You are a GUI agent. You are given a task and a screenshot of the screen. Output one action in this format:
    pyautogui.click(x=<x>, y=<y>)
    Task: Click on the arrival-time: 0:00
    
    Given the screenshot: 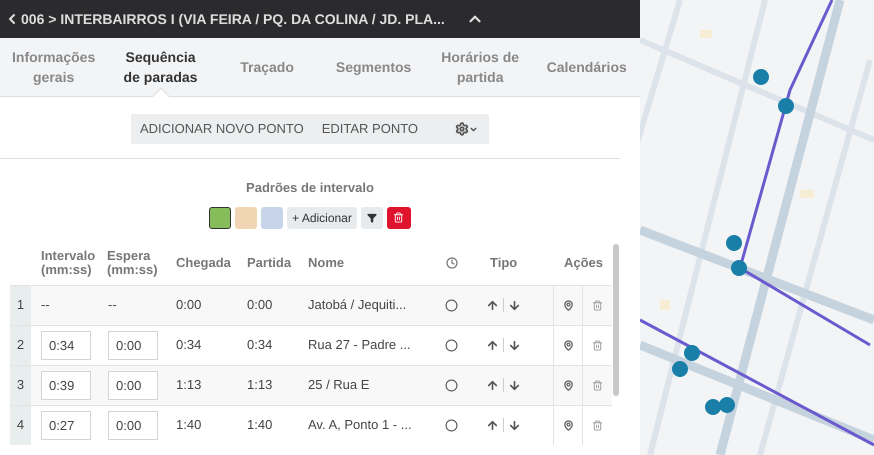 What is the action you would take?
    pyautogui.click(x=189, y=304)
    